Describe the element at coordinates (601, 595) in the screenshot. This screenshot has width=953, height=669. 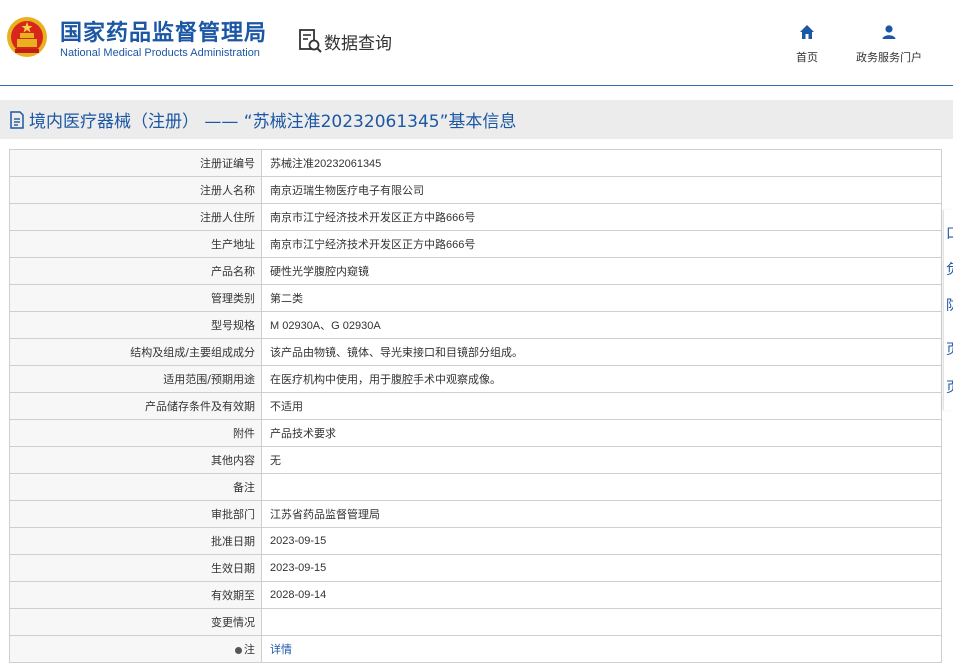
I see `row-value: 2028-09-14` at that location.